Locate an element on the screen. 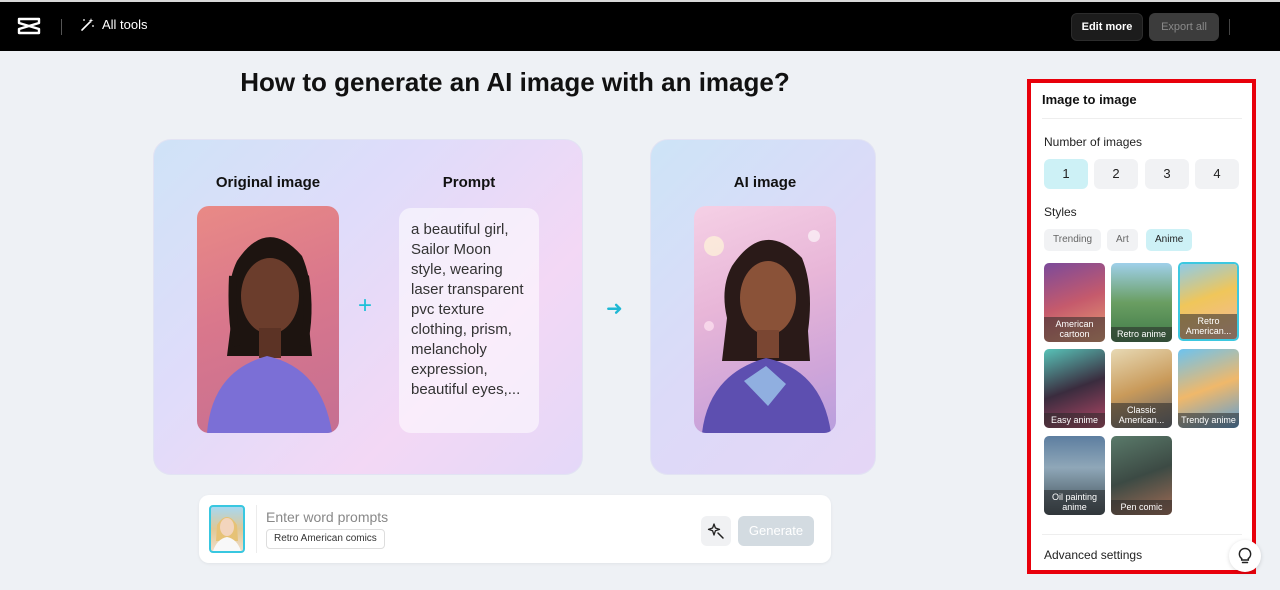 This screenshot has width=1280, height=590. prompt-label: Prompt is located at coordinates (469, 182).